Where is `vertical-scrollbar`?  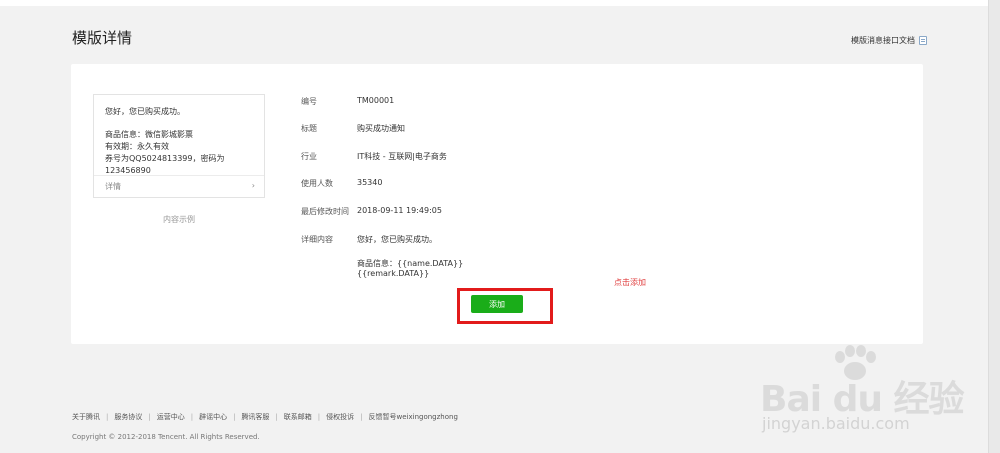 vertical-scrollbar is located at coordinates (994, 226).